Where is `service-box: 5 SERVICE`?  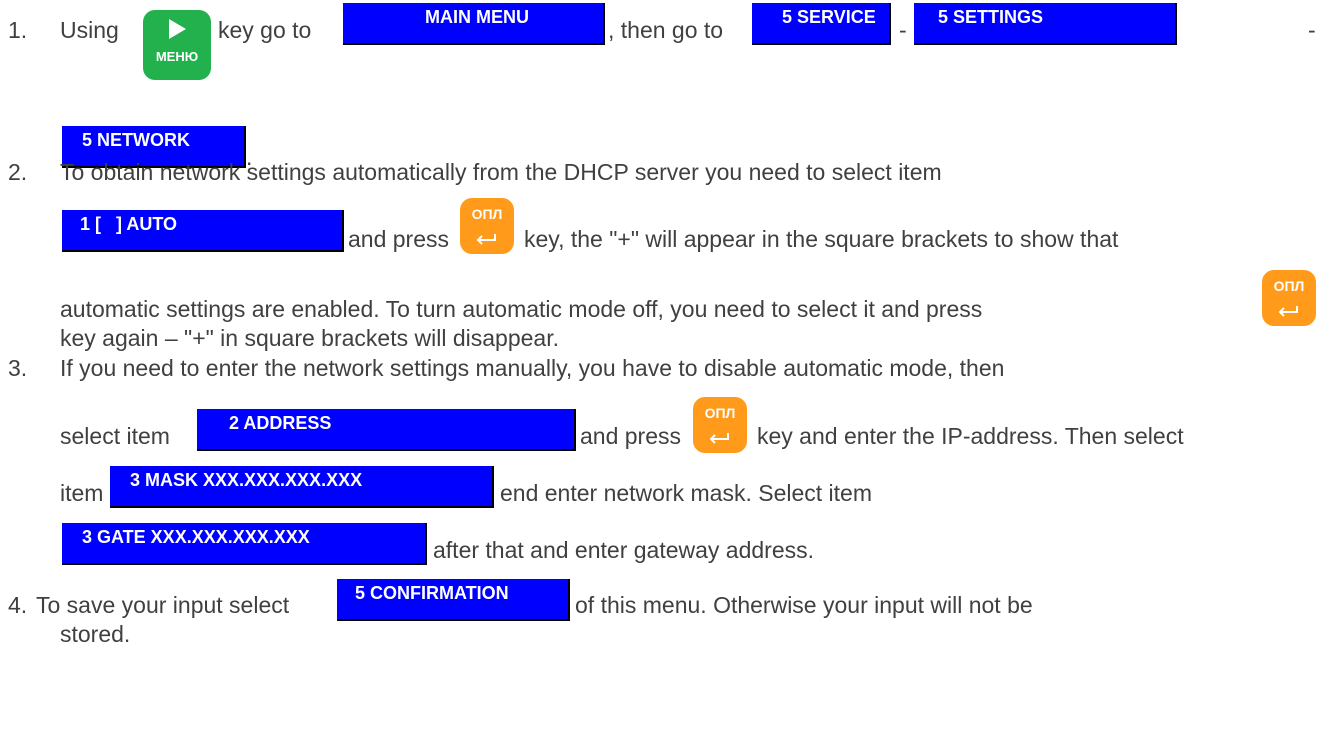 service-box: 5 SERVICE is located at coordinates (821, 24).